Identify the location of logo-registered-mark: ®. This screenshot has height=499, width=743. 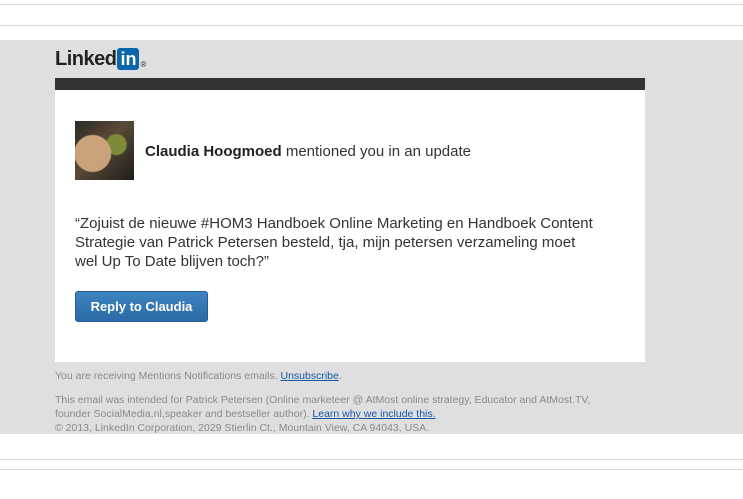
(143, 64).